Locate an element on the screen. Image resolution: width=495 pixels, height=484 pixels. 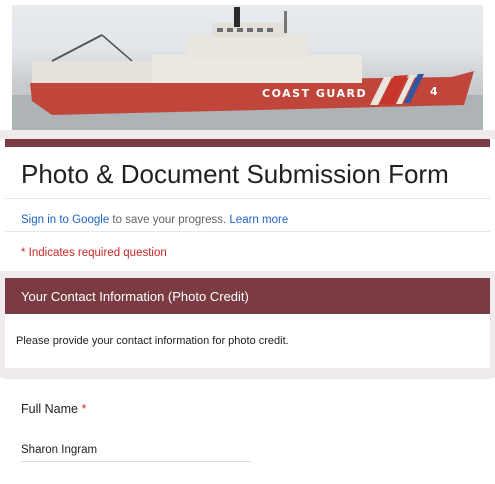
full-name-input is located at coordinates (136, 450).